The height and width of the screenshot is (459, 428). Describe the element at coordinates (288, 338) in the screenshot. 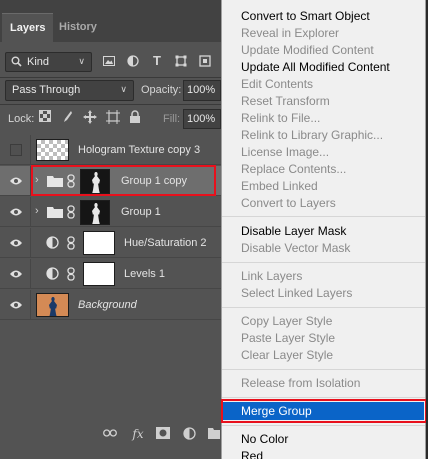

I see `menu-item-paste-layer-style: Paste Layer Style` at that location.